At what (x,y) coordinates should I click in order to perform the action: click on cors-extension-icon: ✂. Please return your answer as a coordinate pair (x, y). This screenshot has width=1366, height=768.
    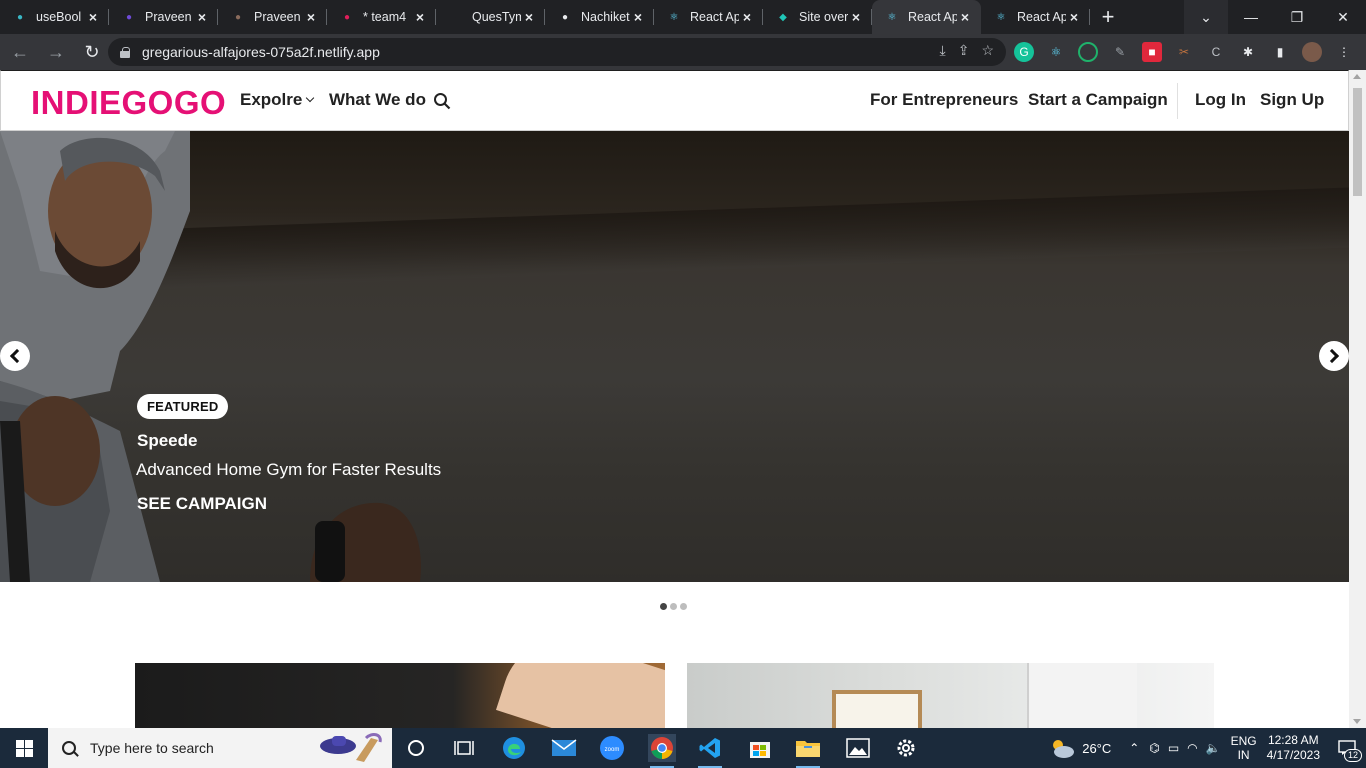
    Looking at the image, I should click on (1184, 52).